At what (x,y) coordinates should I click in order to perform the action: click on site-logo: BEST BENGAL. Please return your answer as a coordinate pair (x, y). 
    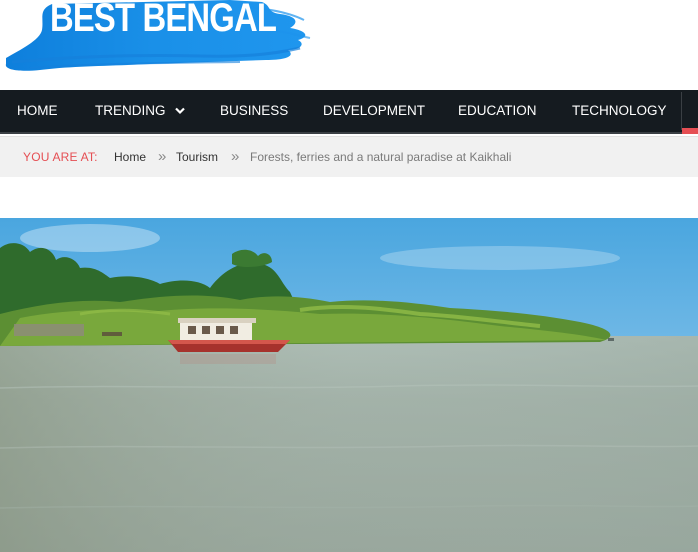
    Looking at the image, I should click on (156, 37).